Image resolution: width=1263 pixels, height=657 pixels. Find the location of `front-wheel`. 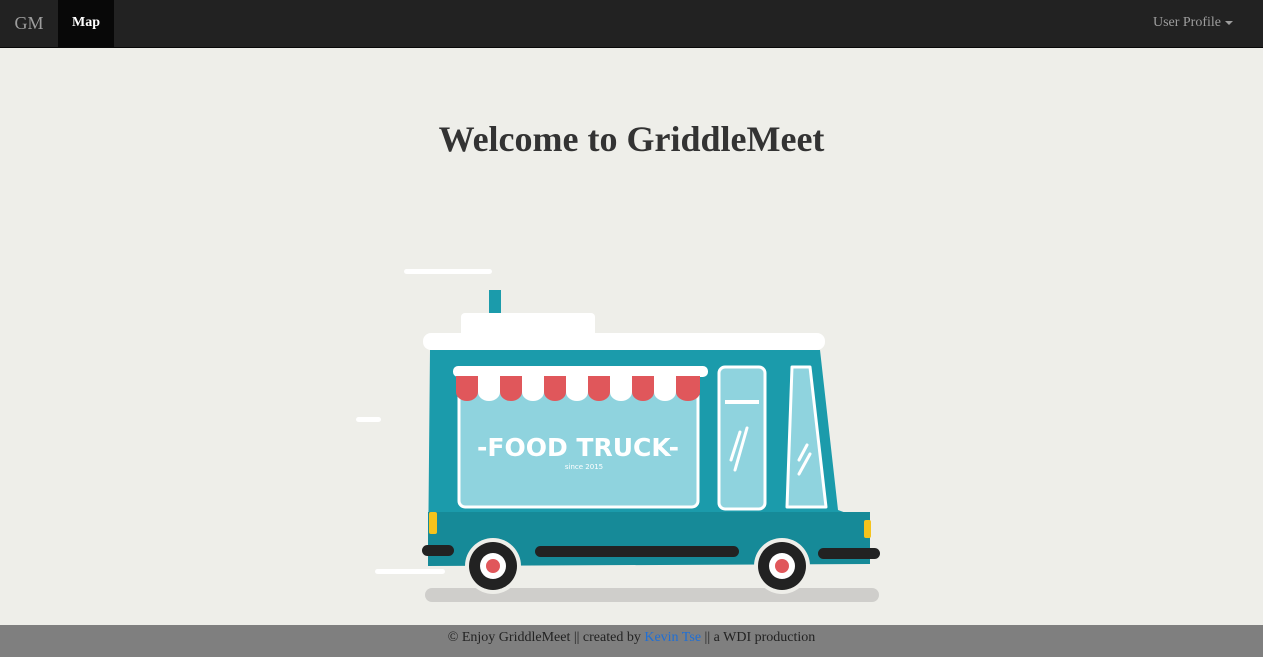

front-wheel is located at coordinates (782, 566).